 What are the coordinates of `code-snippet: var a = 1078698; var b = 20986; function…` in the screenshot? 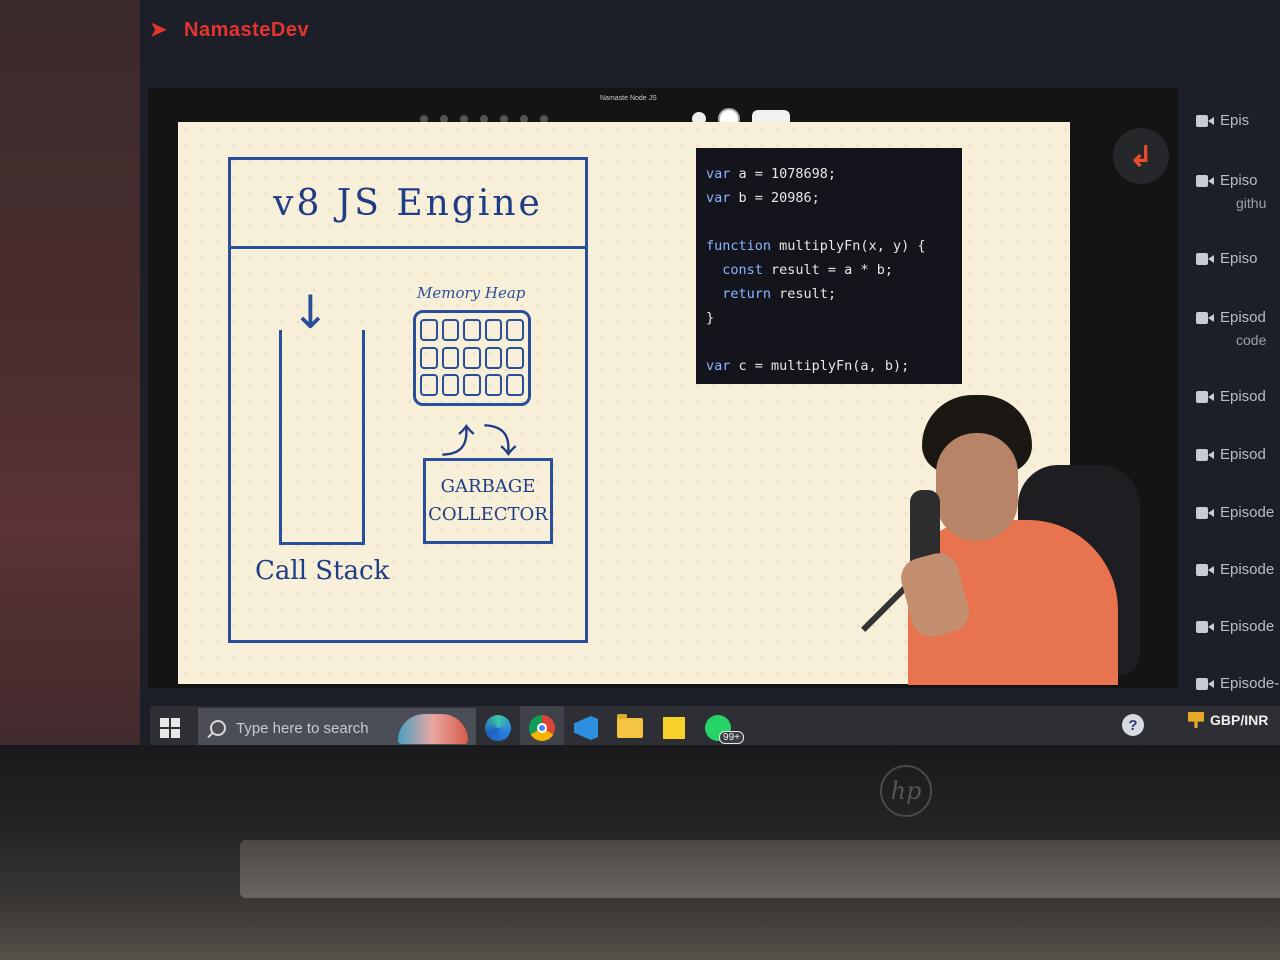 It's located at (829, 266).